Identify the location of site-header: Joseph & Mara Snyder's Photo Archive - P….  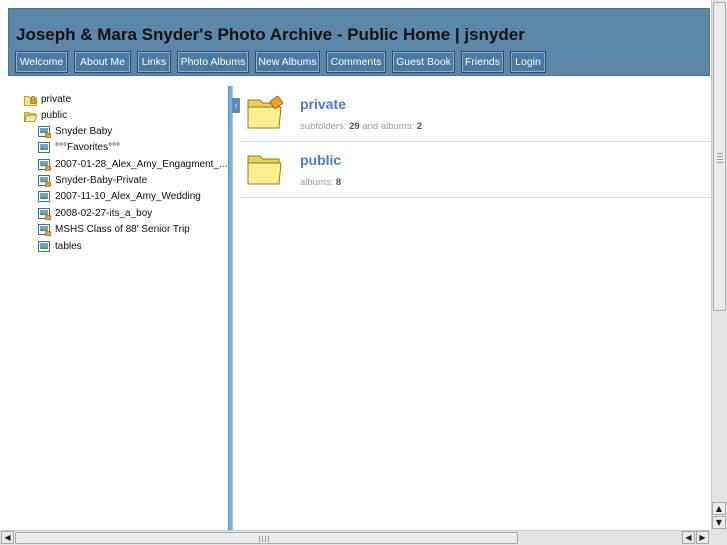
(359, 42).